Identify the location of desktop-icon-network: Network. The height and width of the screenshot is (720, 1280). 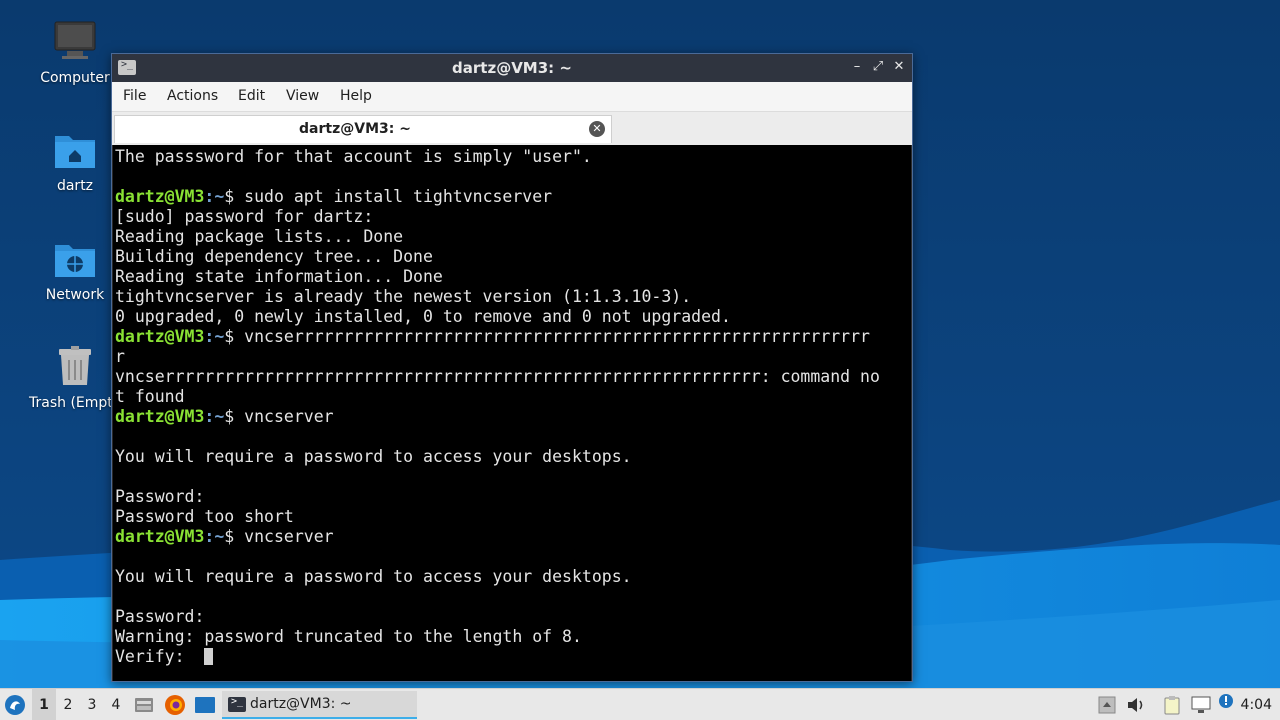
(75, 270).